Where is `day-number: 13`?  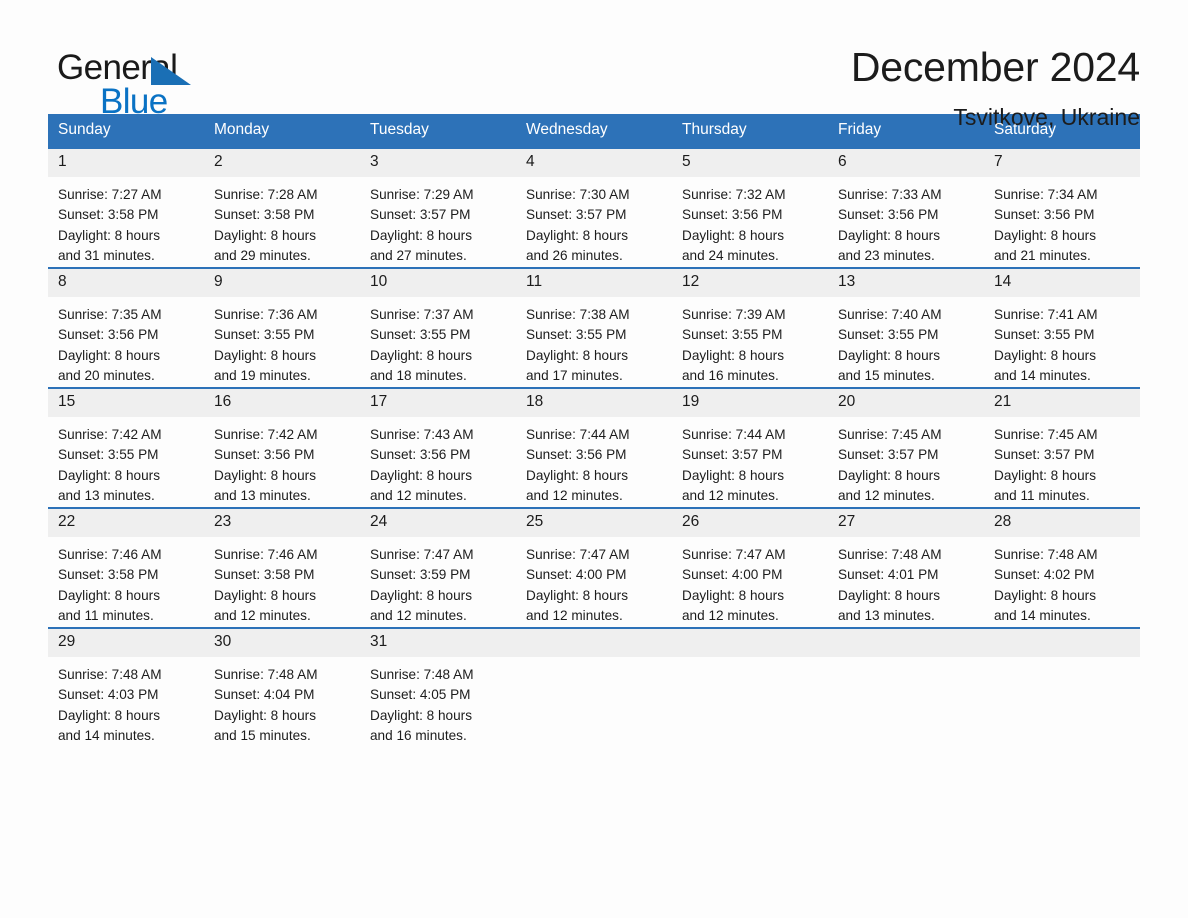 day-number: 13 is located at coordinates (906, 283).